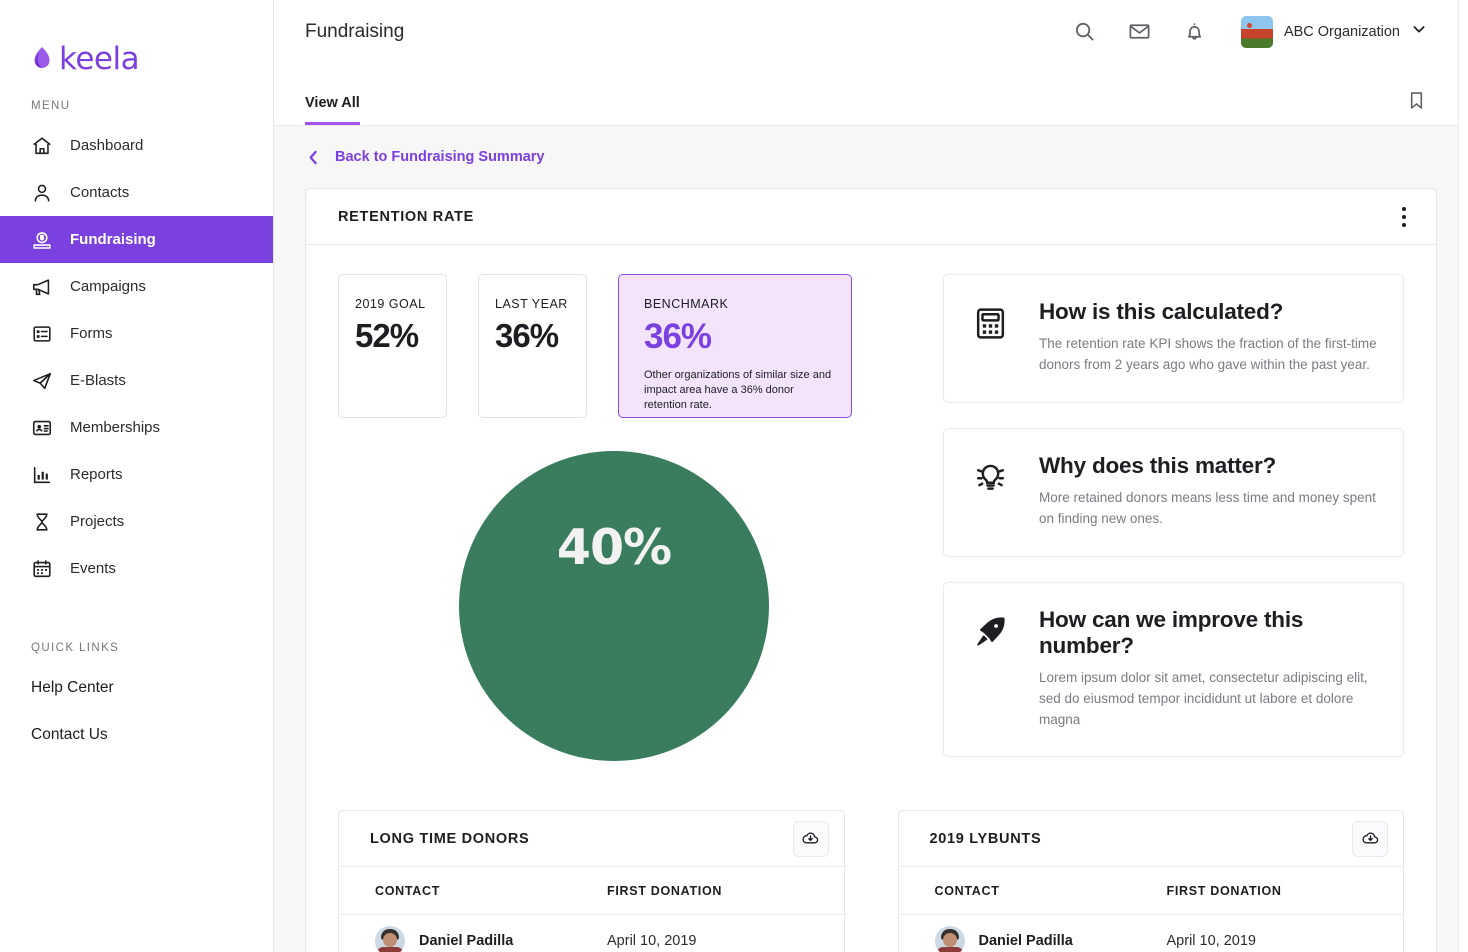 The width and height of the screenshot is (1468, 952). What do you see at coordinates (390, 304) in the screenshot?
I see `kpi-label: 2019 GOAL` at bounding box center [390, 304].